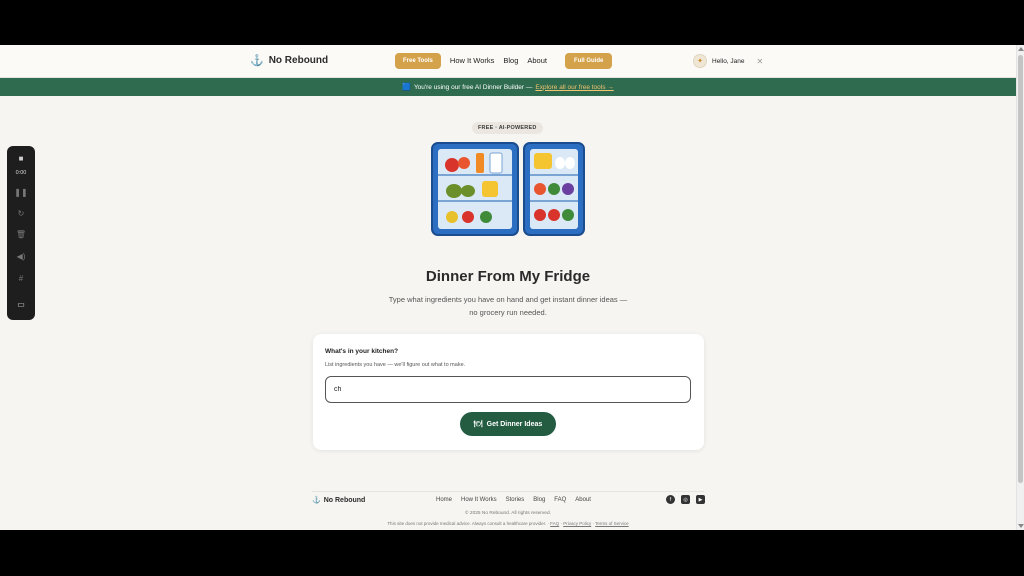  I want to click on footer-divider, so click(508, 491).